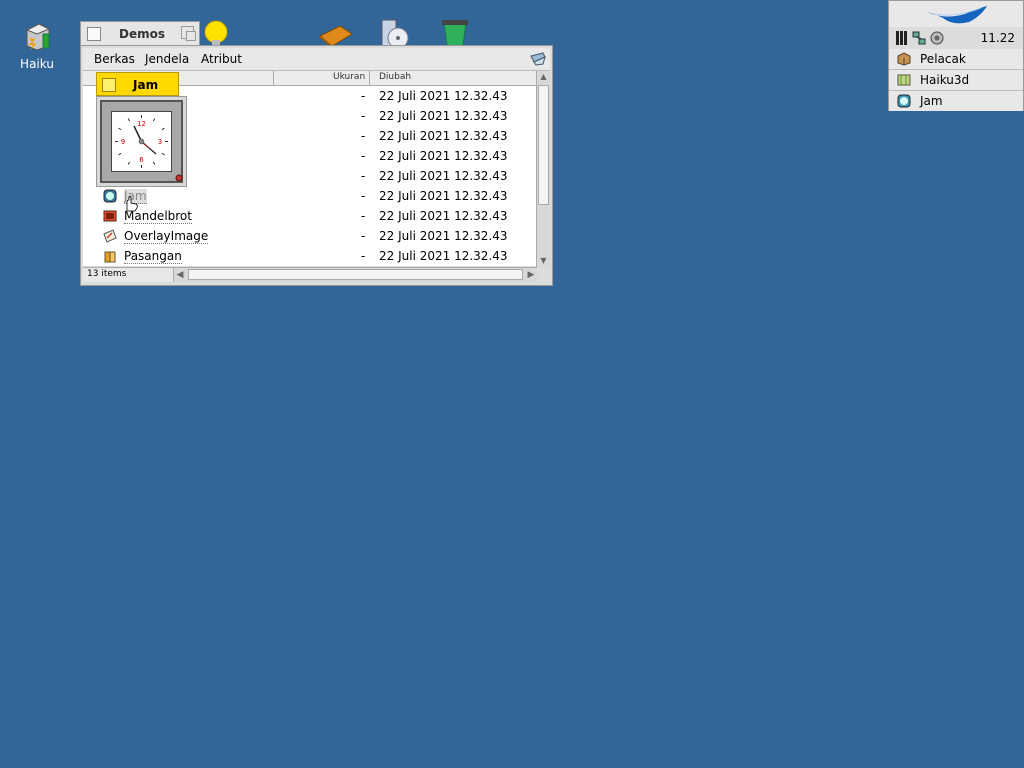 Image resolution: width=1024 pixels, height=768 pixels. I want to click on clock-number-6: 6, so click(141, 160).